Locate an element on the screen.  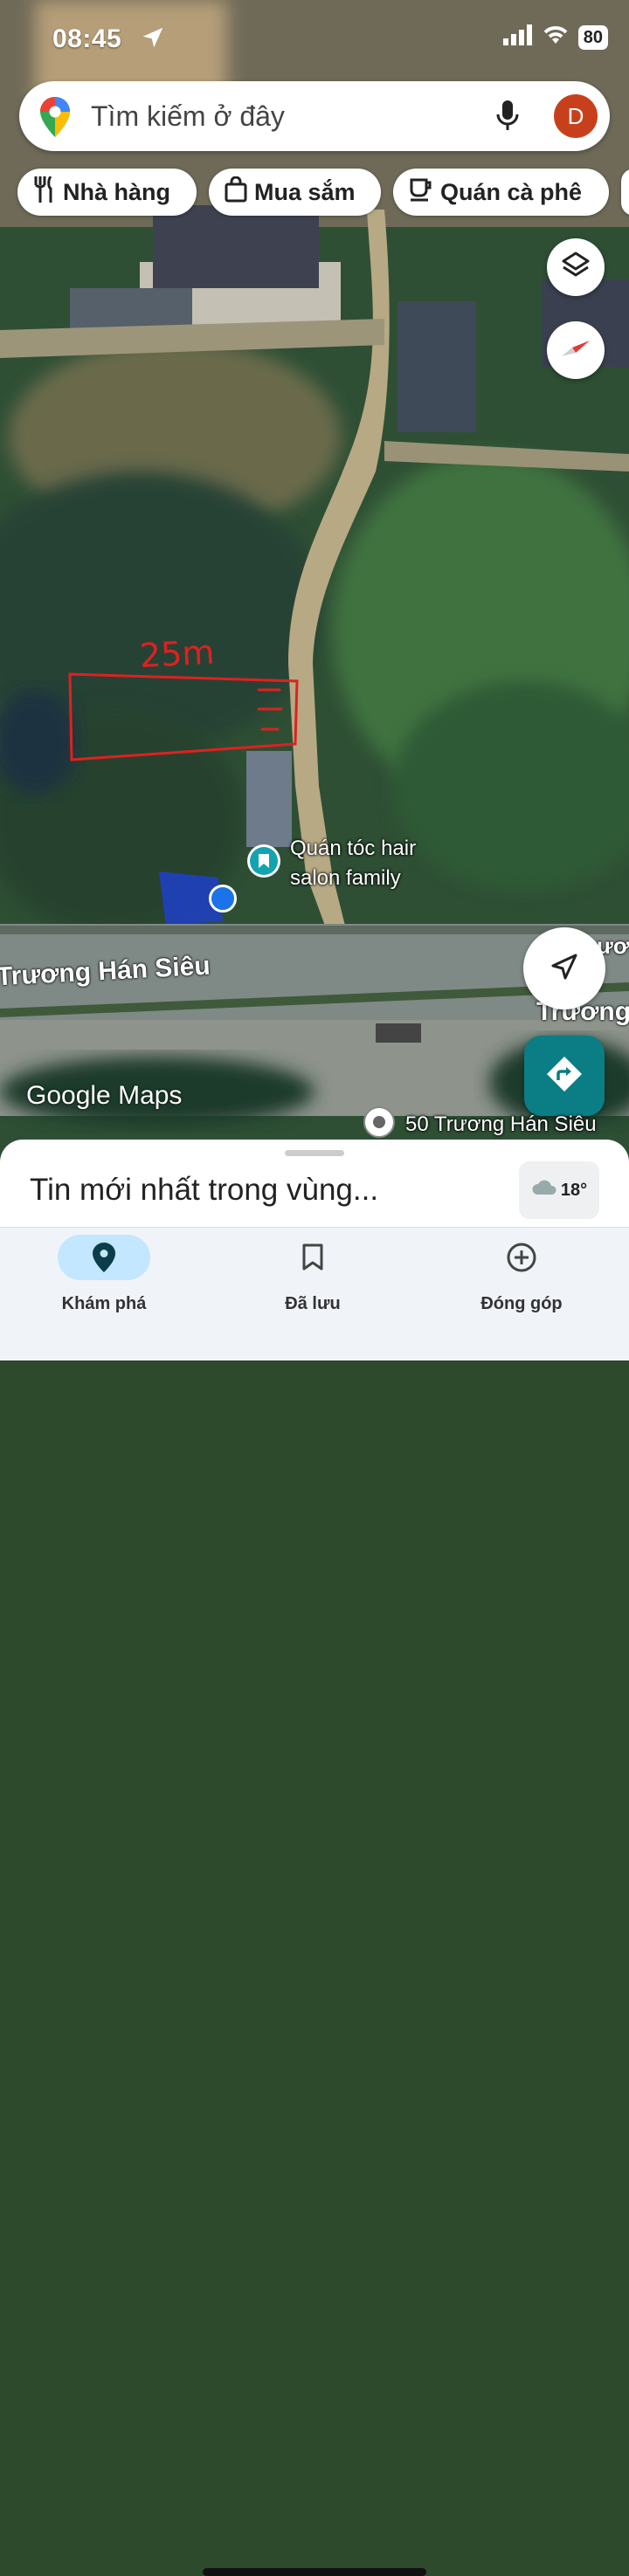
add-circle-icon is located at coordinates (521, 1257).